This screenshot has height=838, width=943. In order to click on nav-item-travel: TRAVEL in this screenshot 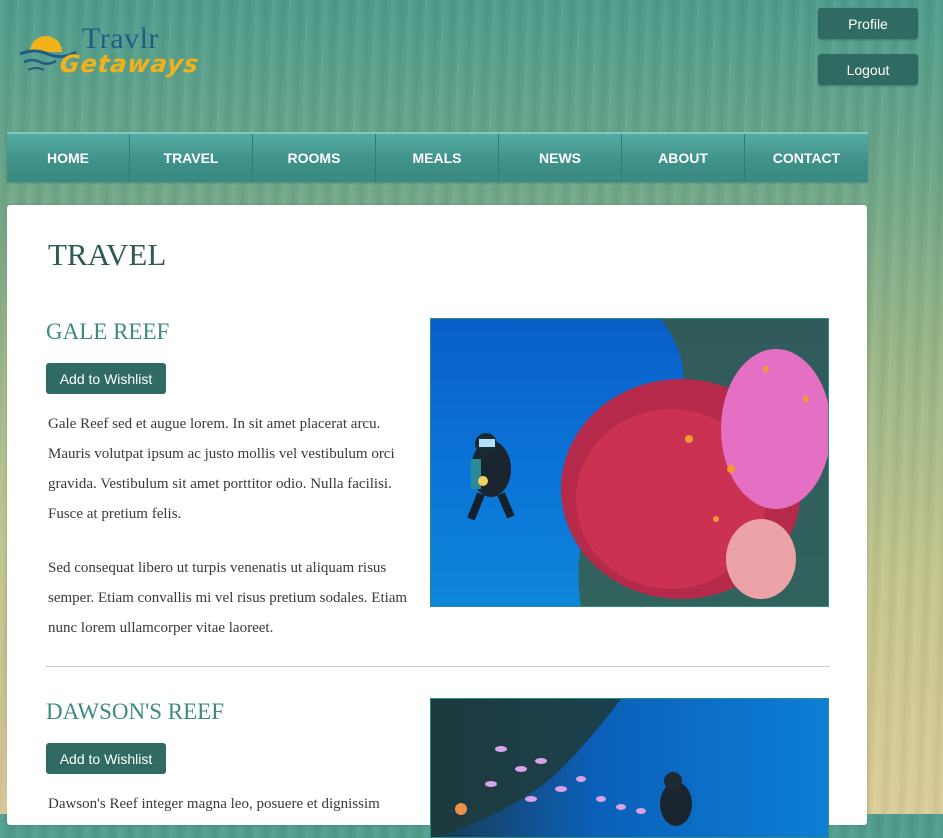, I will do `click(191, 158)`.